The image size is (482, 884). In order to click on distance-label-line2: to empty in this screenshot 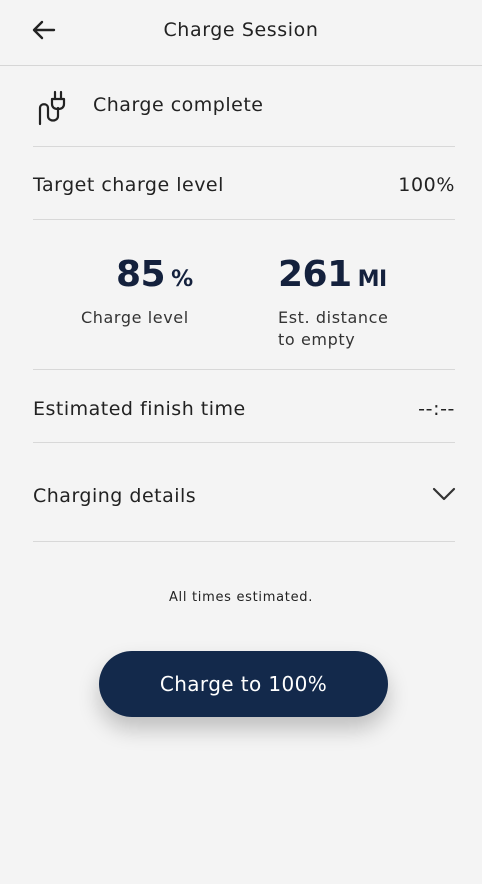, I will do `click(317, 339)`.